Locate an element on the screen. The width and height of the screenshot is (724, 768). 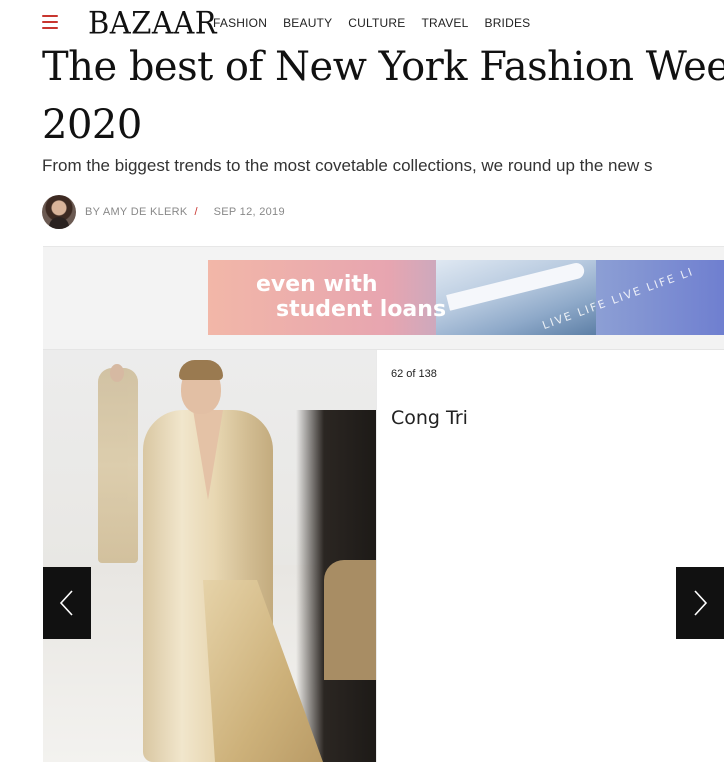
chevron-right-icon is located at coordinates (701, 603).